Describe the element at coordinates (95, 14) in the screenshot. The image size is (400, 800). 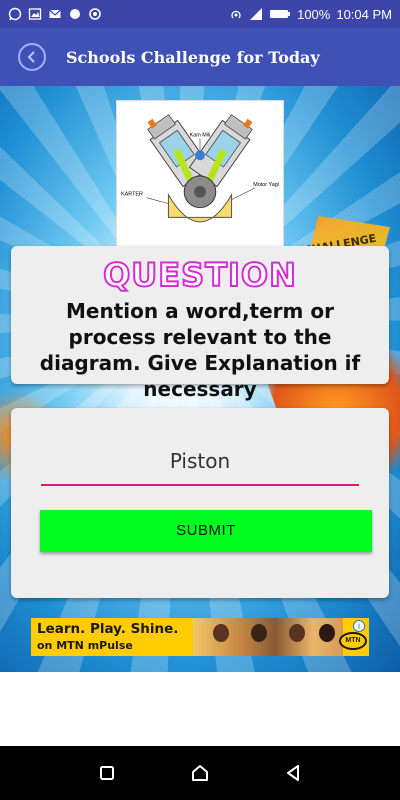
I see `settings-icon` at that location.